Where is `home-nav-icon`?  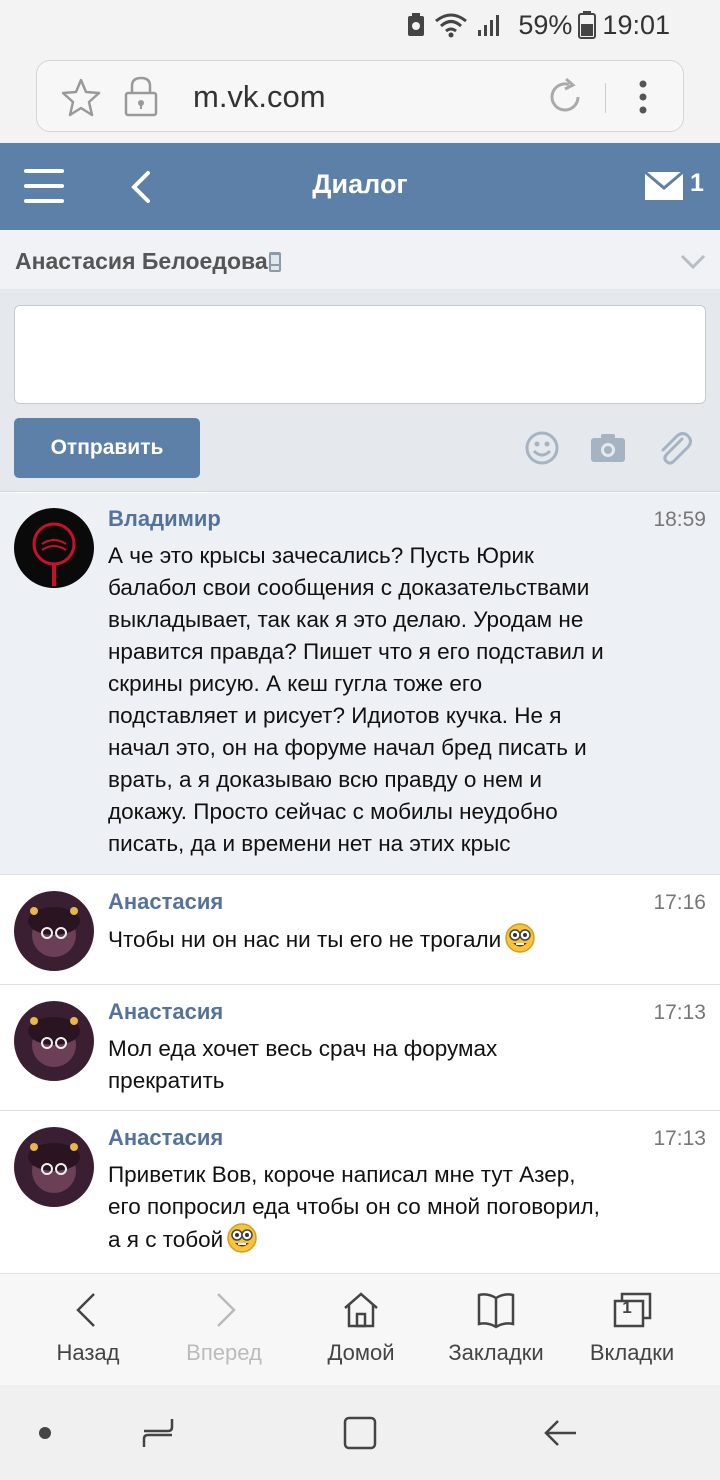 home-nav-icon is located at coordinates (360, 1433).